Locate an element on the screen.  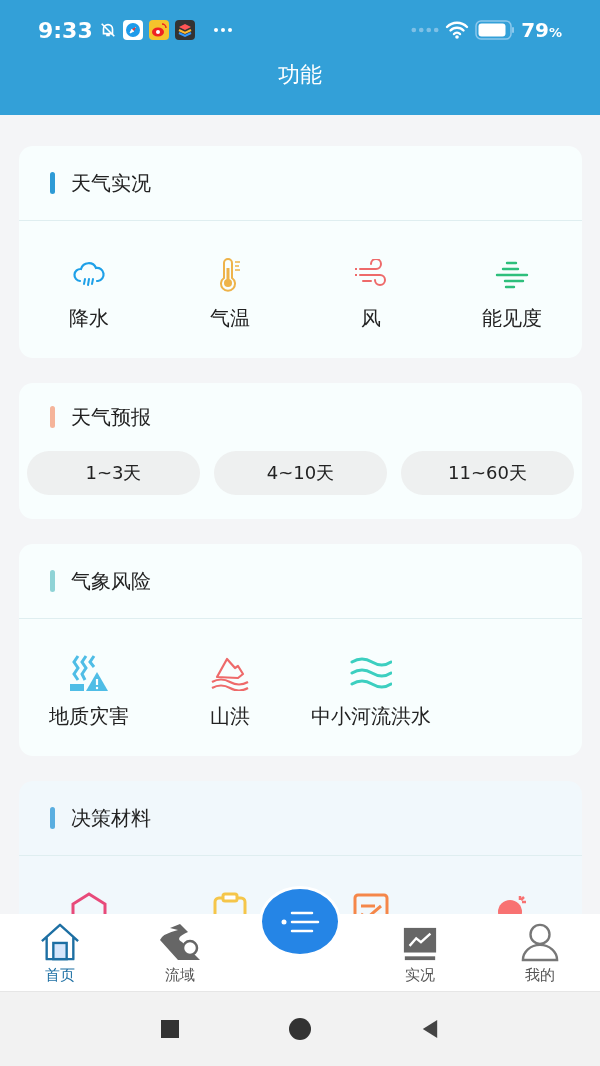
landslide-warning-icon is located at coordinates (89, 673).